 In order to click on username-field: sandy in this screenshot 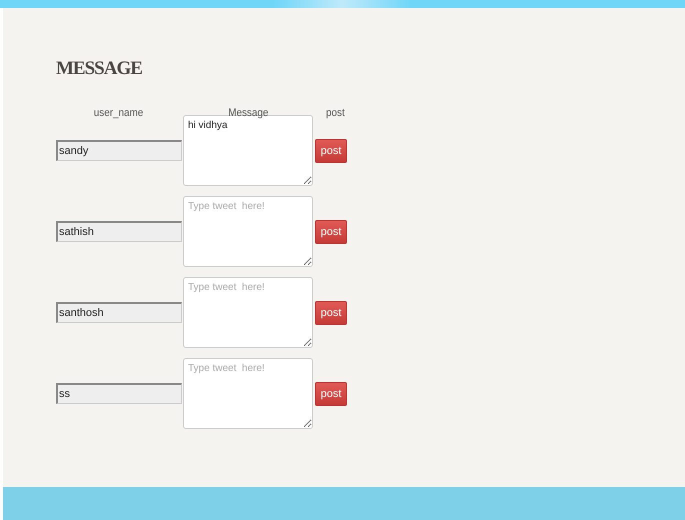, I will do `click(119, 150)`.